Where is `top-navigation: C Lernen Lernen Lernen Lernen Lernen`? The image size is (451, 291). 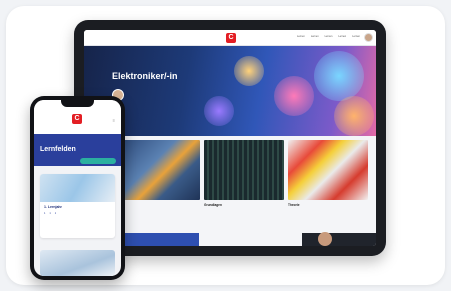 top-navigation: C Lernen Lernen Lernen Lernen Lernen is located at coordinates (230, 38).